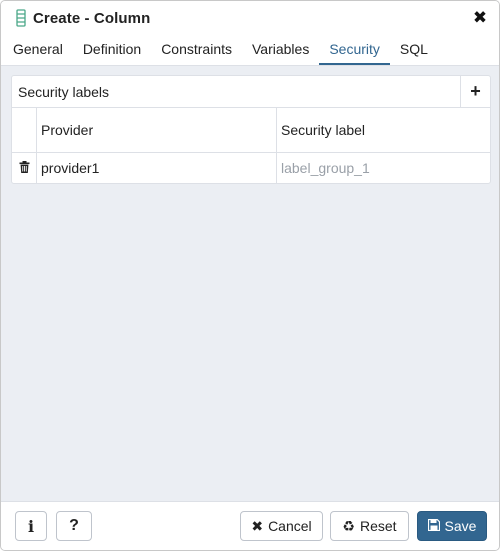 The height and width of the screenshot is (551, 500). Describe the element at coordinates (280, 50) in the screenshot. I see `tab-variables: Variables` at that location.